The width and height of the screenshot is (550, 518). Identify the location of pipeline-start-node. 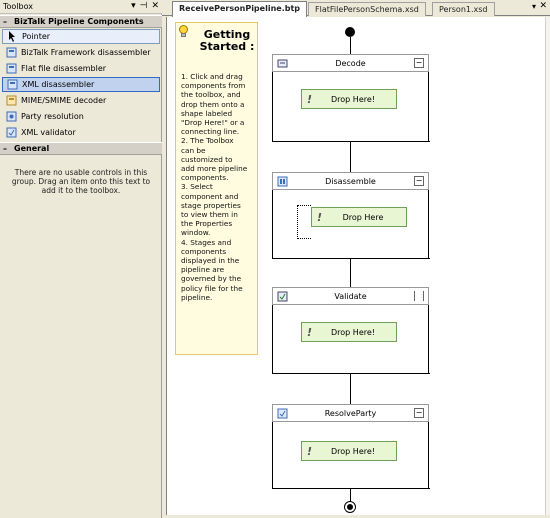
(350, 32).